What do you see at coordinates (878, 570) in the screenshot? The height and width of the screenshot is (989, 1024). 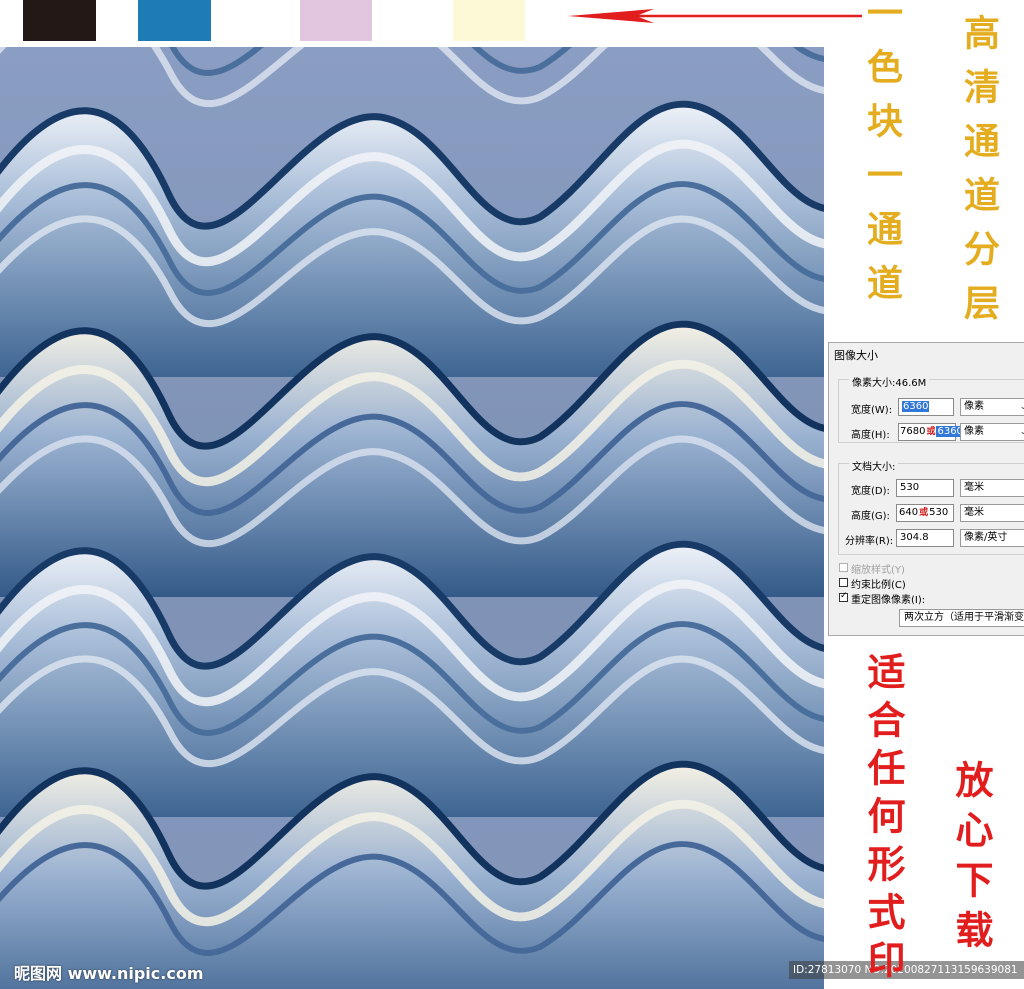 I see `scale-styles-label: 缩放样式(Y)` at bounding box center [878, 570].